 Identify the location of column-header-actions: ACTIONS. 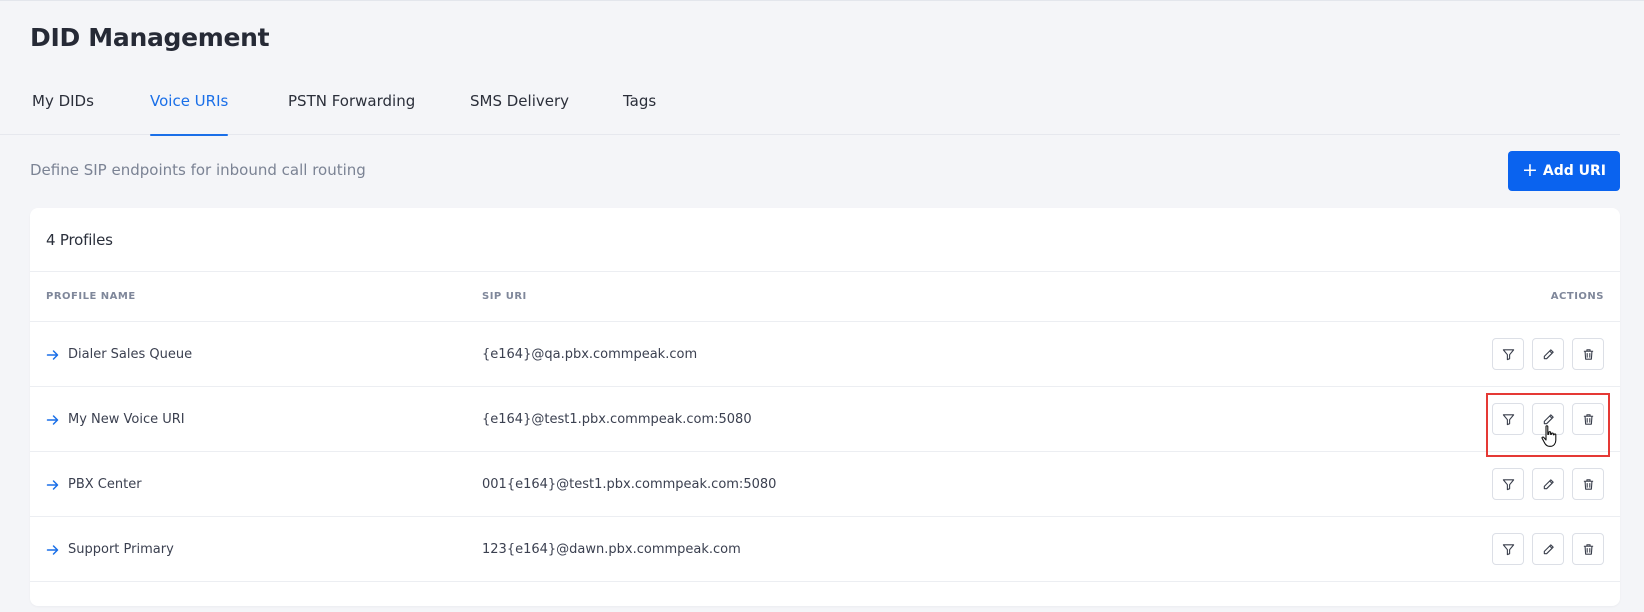
(1577, 296).